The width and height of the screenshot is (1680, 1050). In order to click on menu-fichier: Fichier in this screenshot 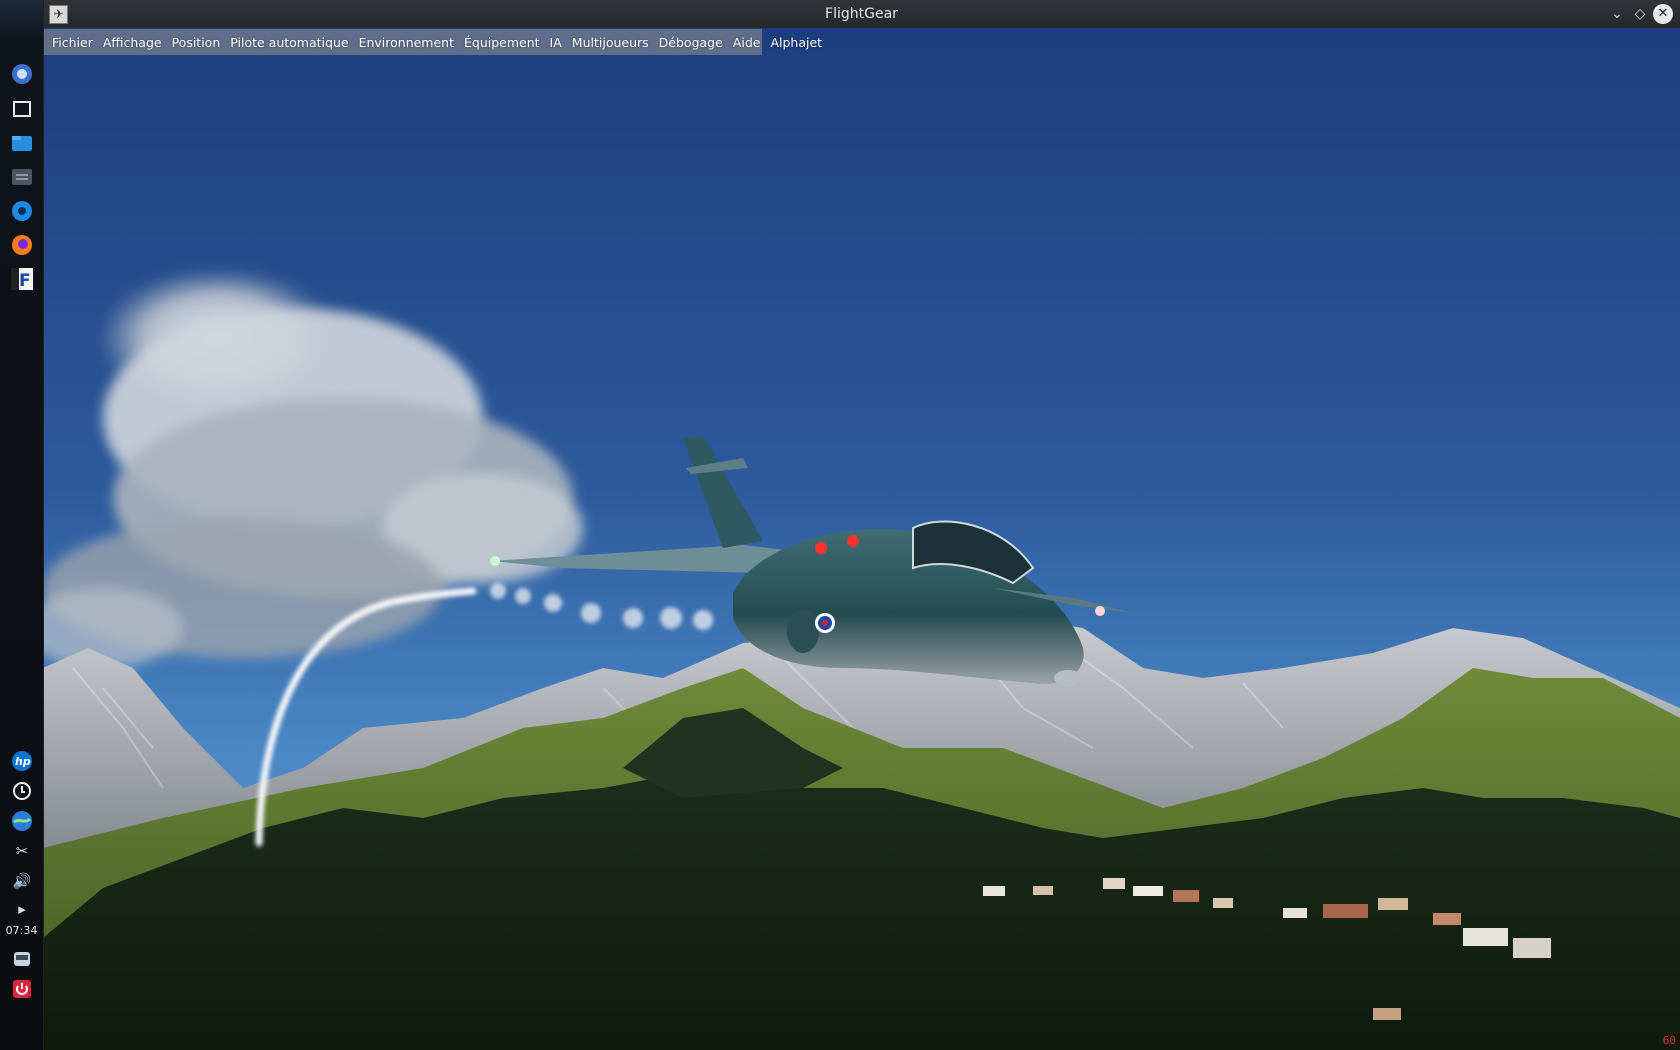, I will do `click(72, 42)`.